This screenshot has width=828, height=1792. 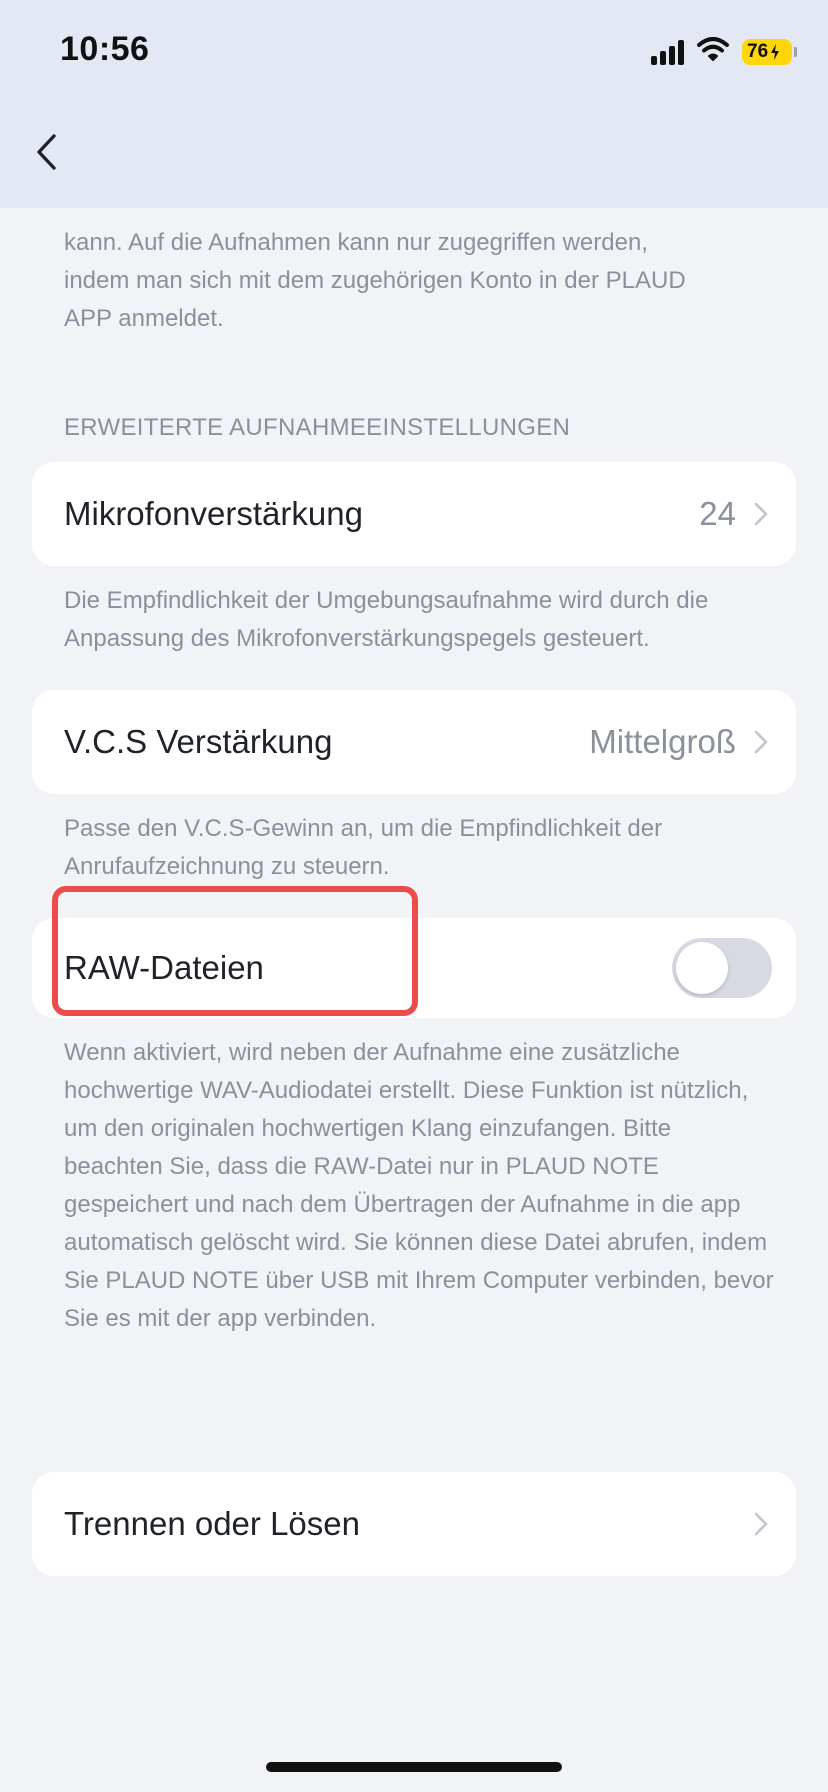 I want to click on back-button, so click(x=46, y=152).